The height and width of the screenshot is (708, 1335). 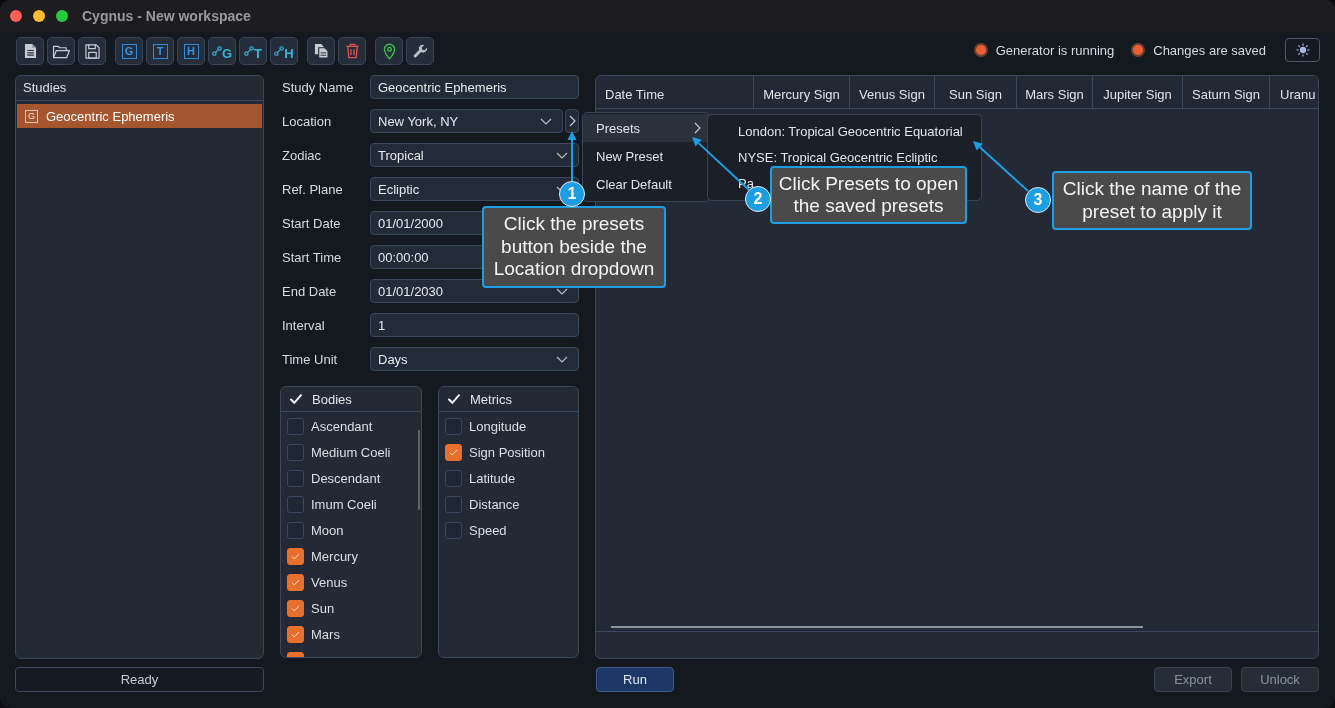 What do you see at coordinates (1152, 200) in the screenshot?
I see `callout-box: Click the name of the preset to apply it` at bounding box center [1152, 200].